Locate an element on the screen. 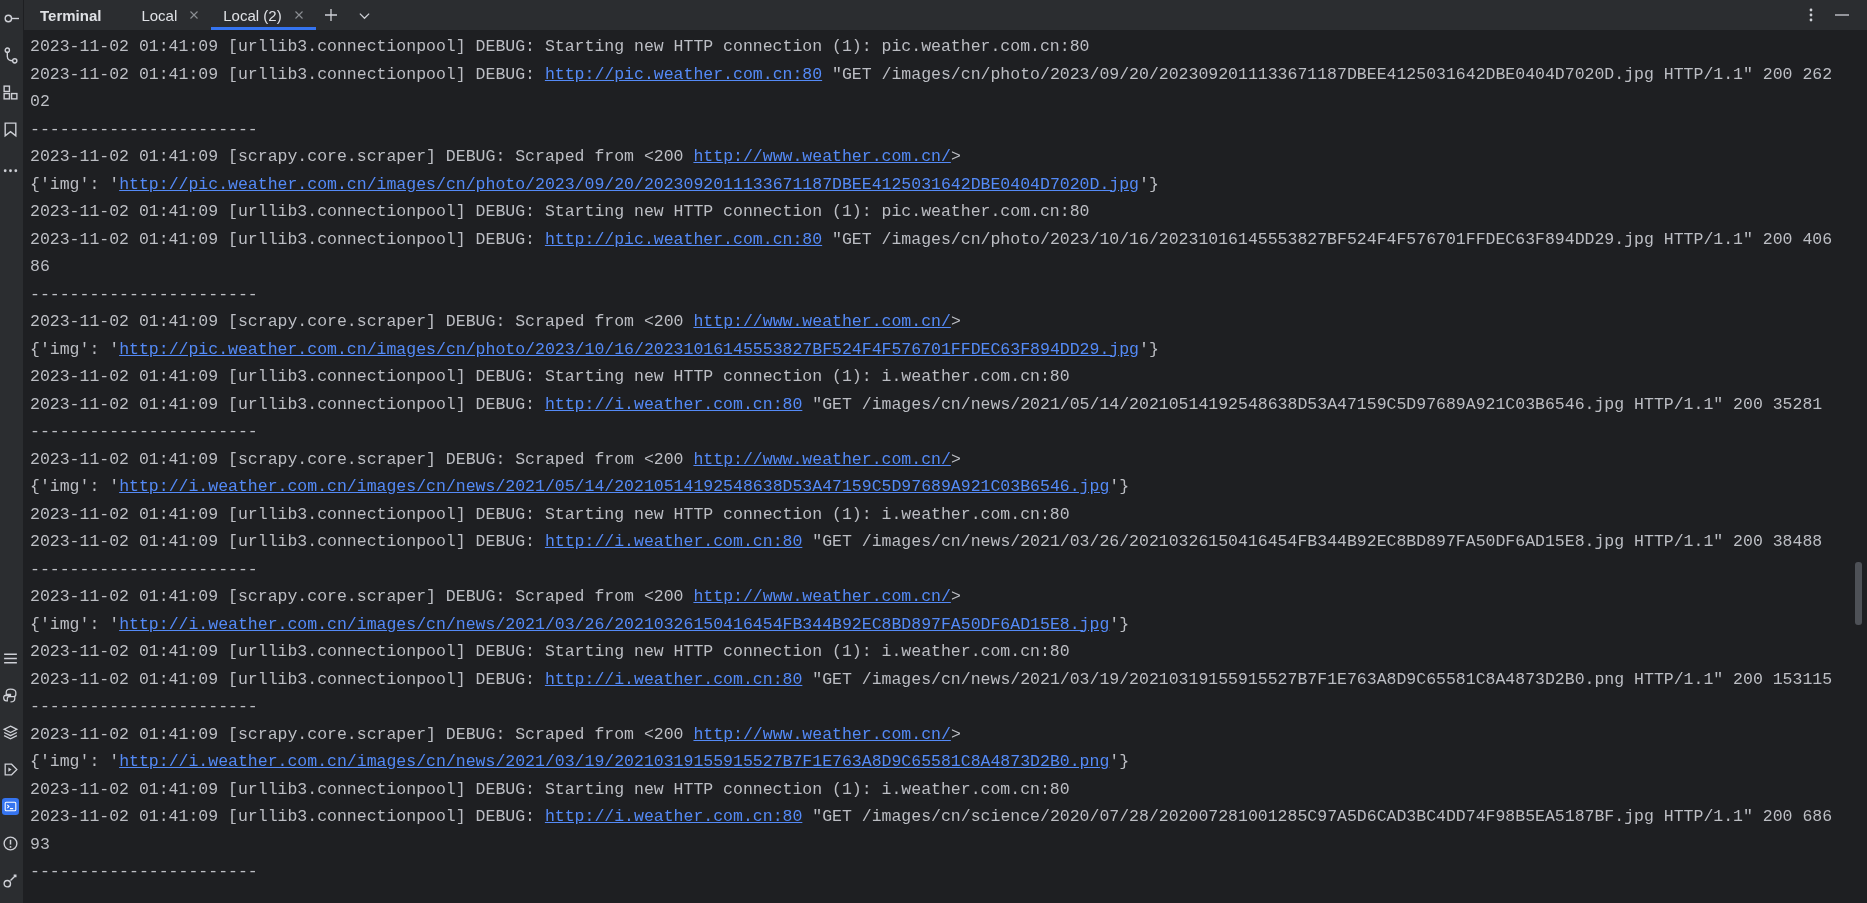 The height and width of the screenshot is (903, 1867). layers-icon is located at coordinates (10, 732).